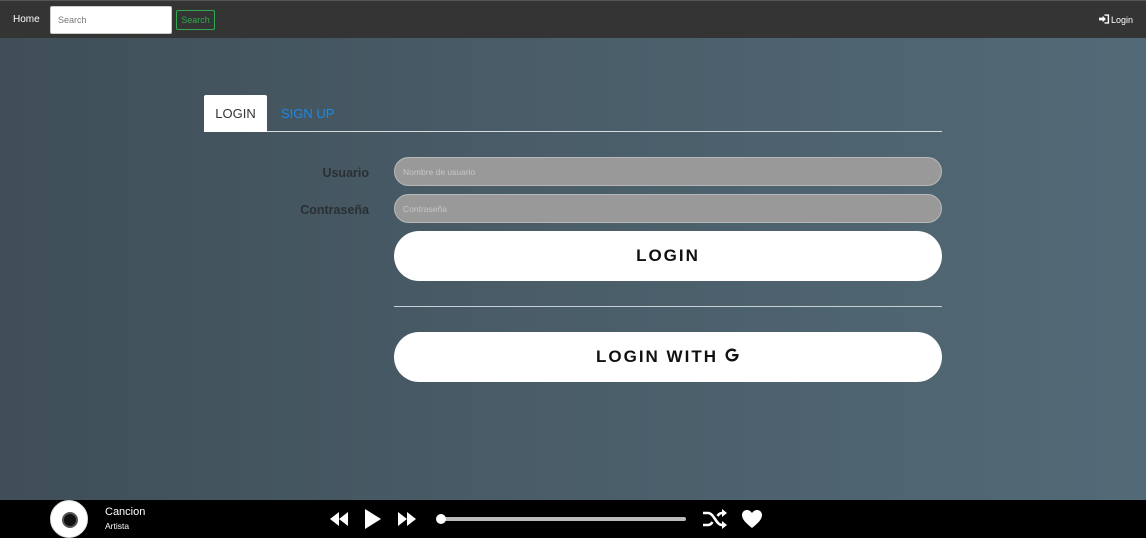  Describe the element at coordinates (111, 20) in the screenshot. I see `search-input` at that location.